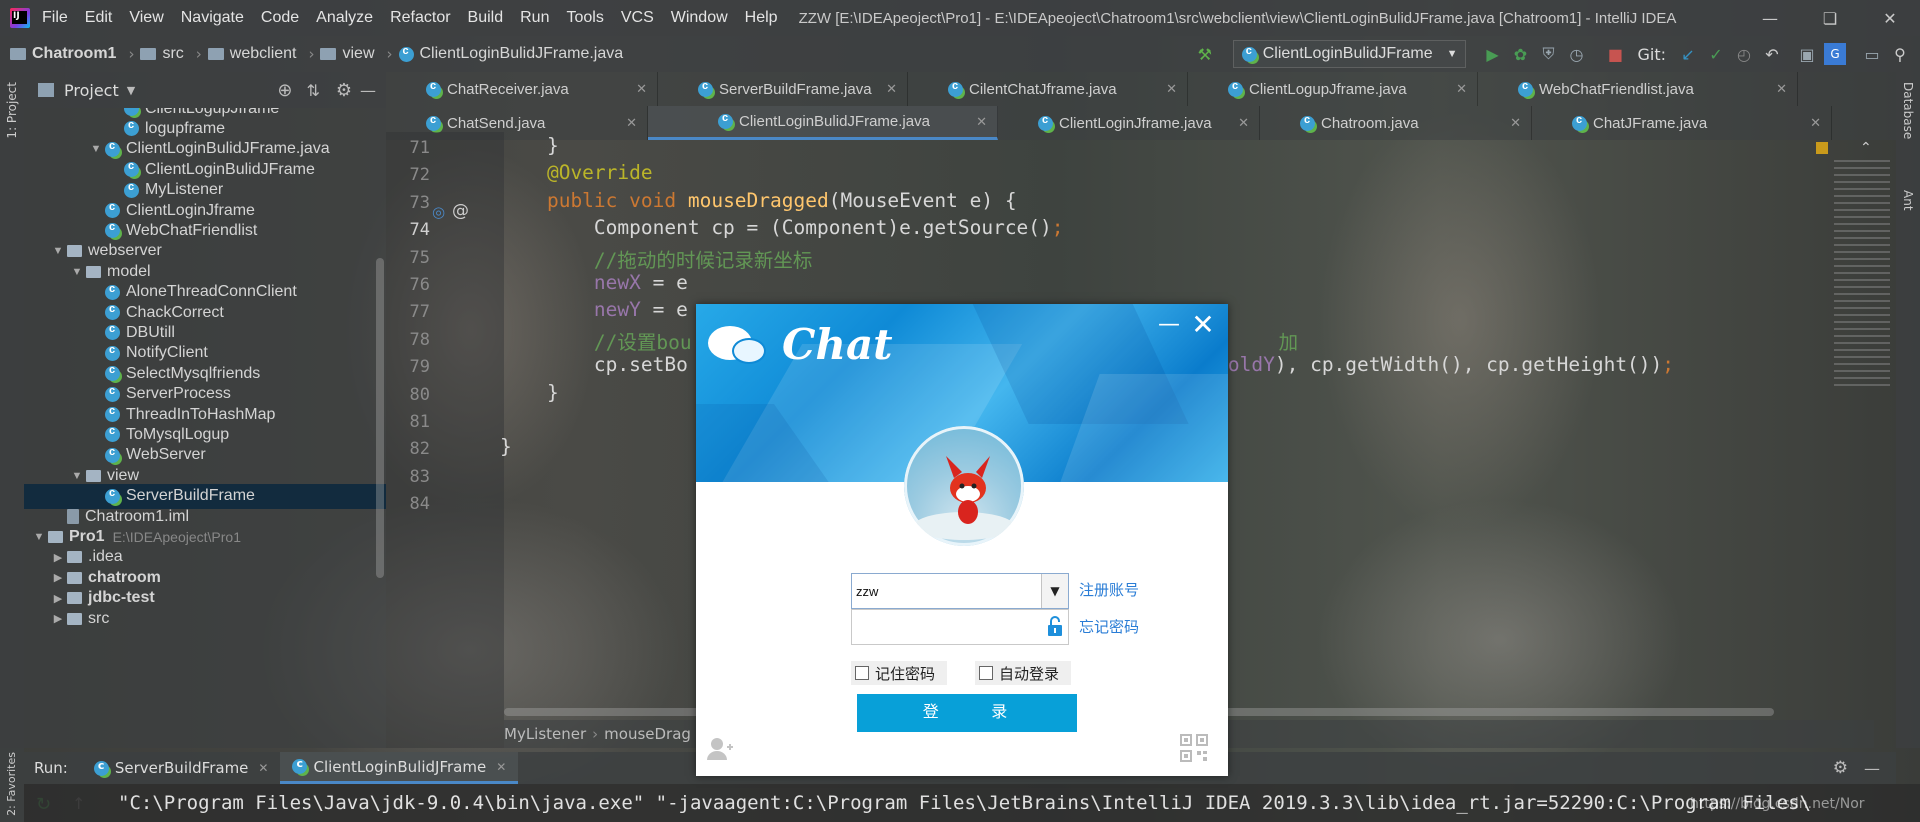 This screenshot has height=822, width=1920. What do you see at coordinates (967, 713) in the screenshot?
I see `login-button: 登 录` at bounding box center [967, 713].